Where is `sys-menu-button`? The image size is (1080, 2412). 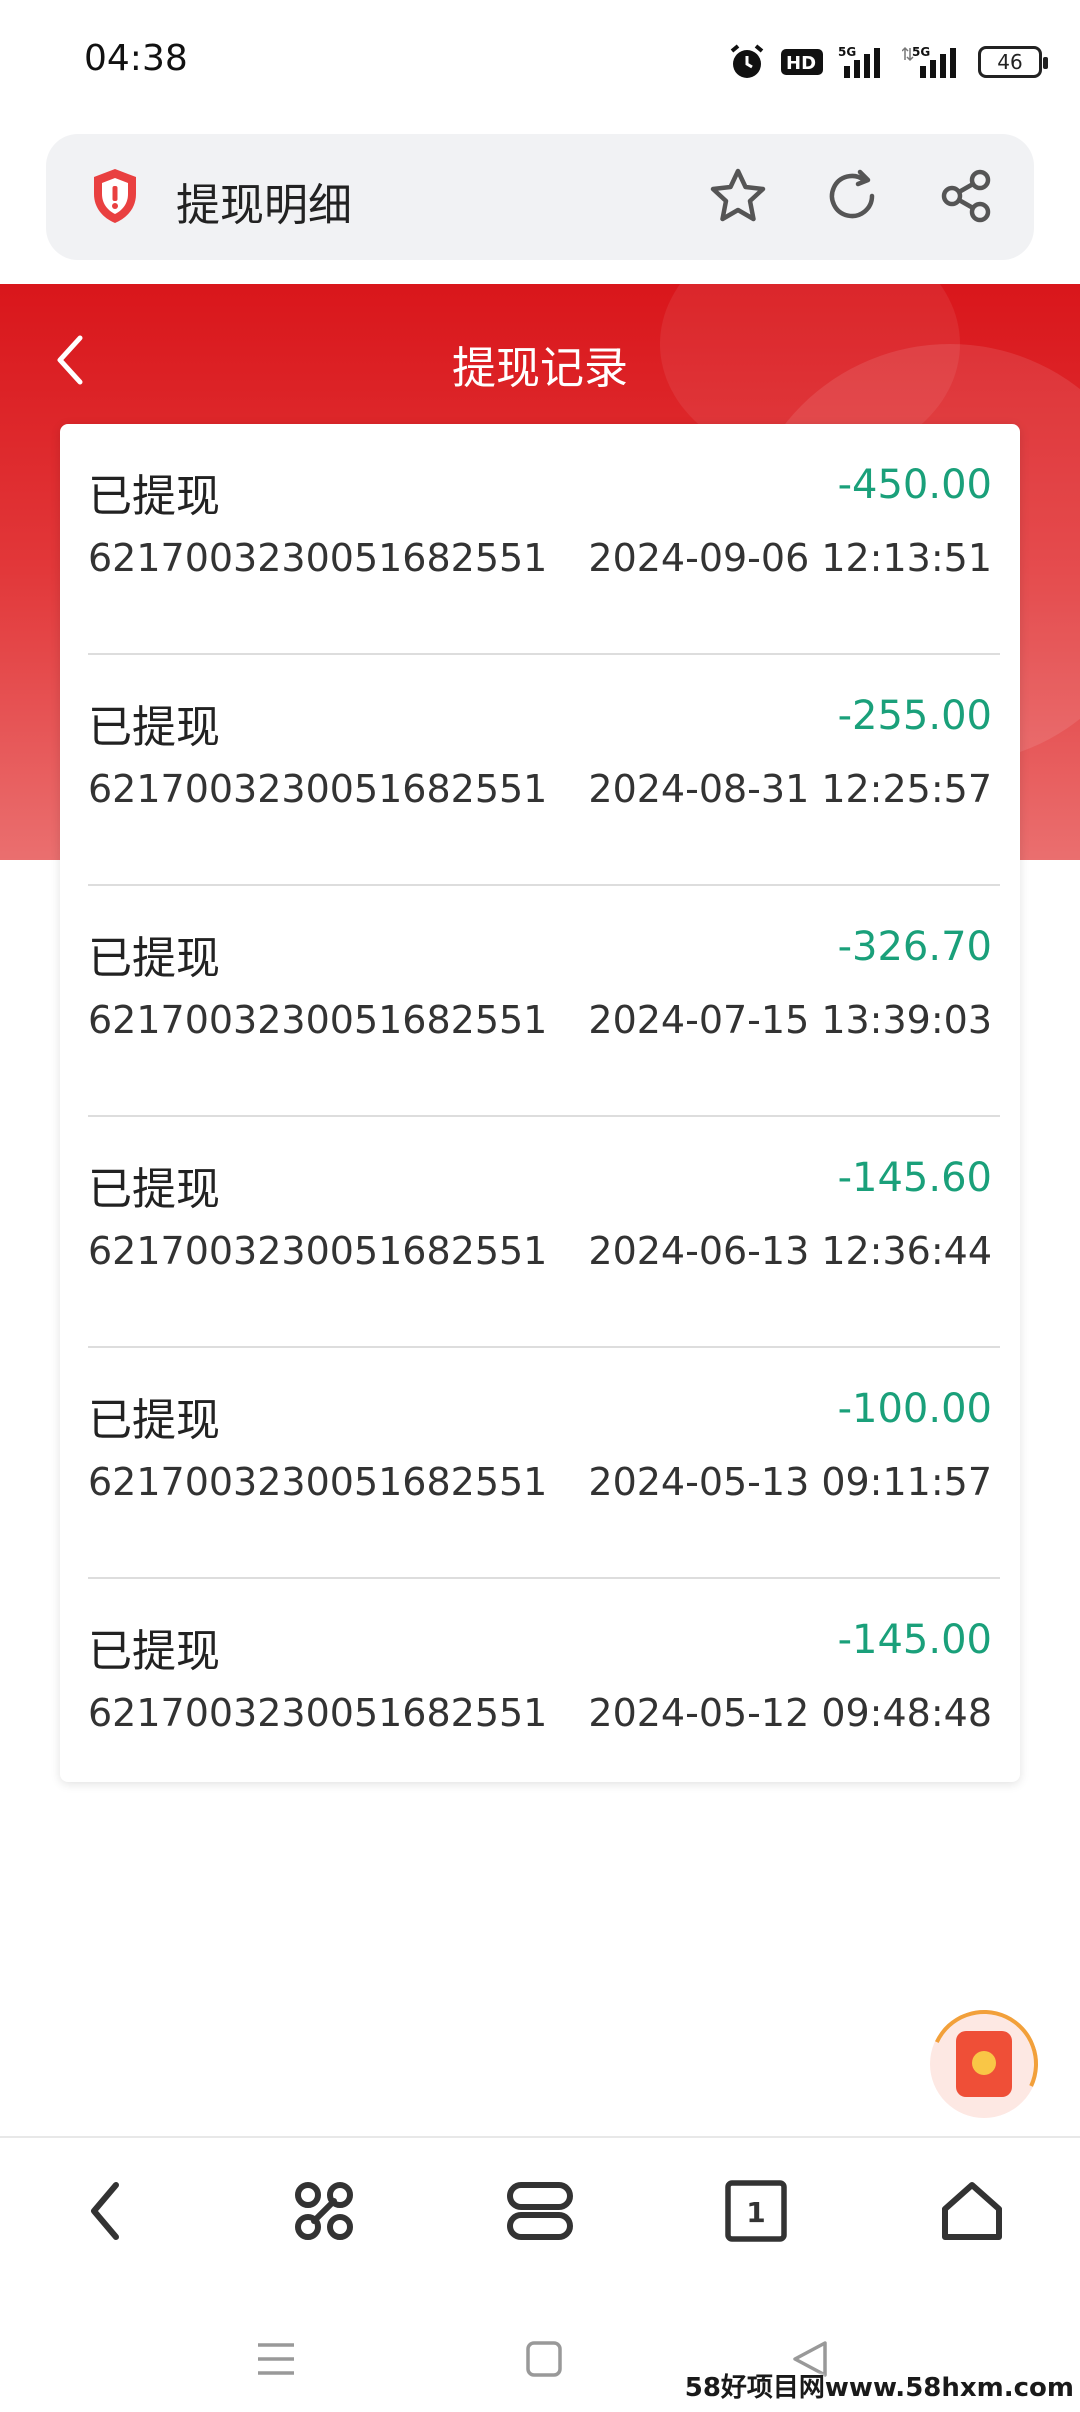 sys-menu-button is located at coordinates (276, 2359).